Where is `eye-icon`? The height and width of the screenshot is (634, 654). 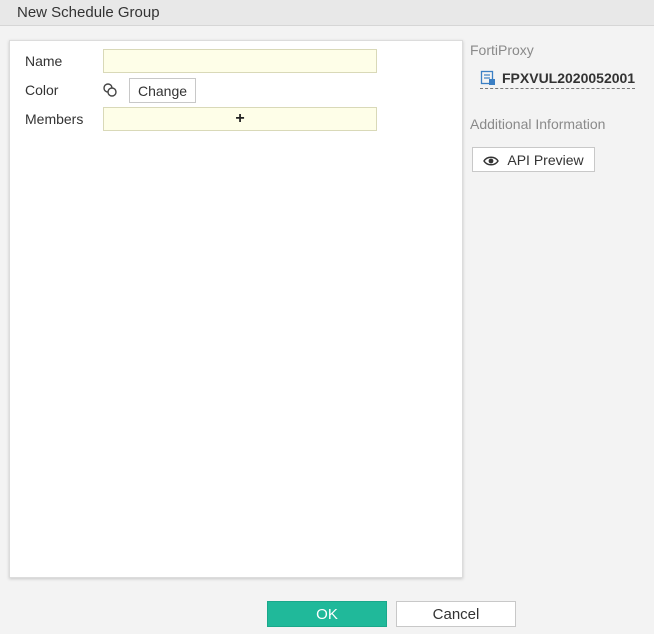 eye-icon is located at coordinates (491, 160).